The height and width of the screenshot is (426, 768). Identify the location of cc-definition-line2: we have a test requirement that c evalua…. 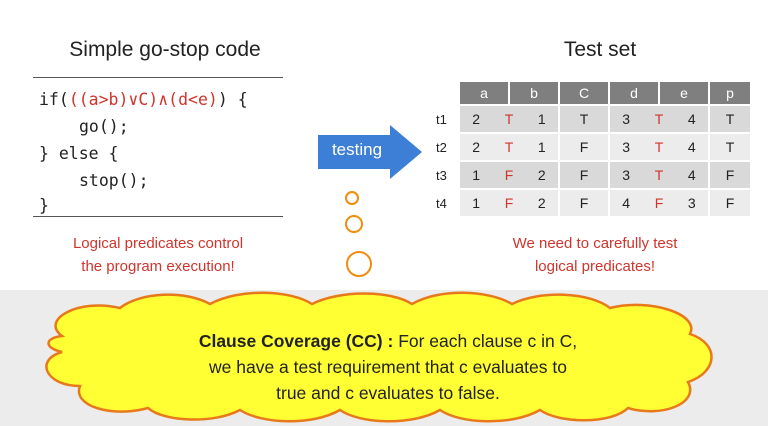
(388, 367).